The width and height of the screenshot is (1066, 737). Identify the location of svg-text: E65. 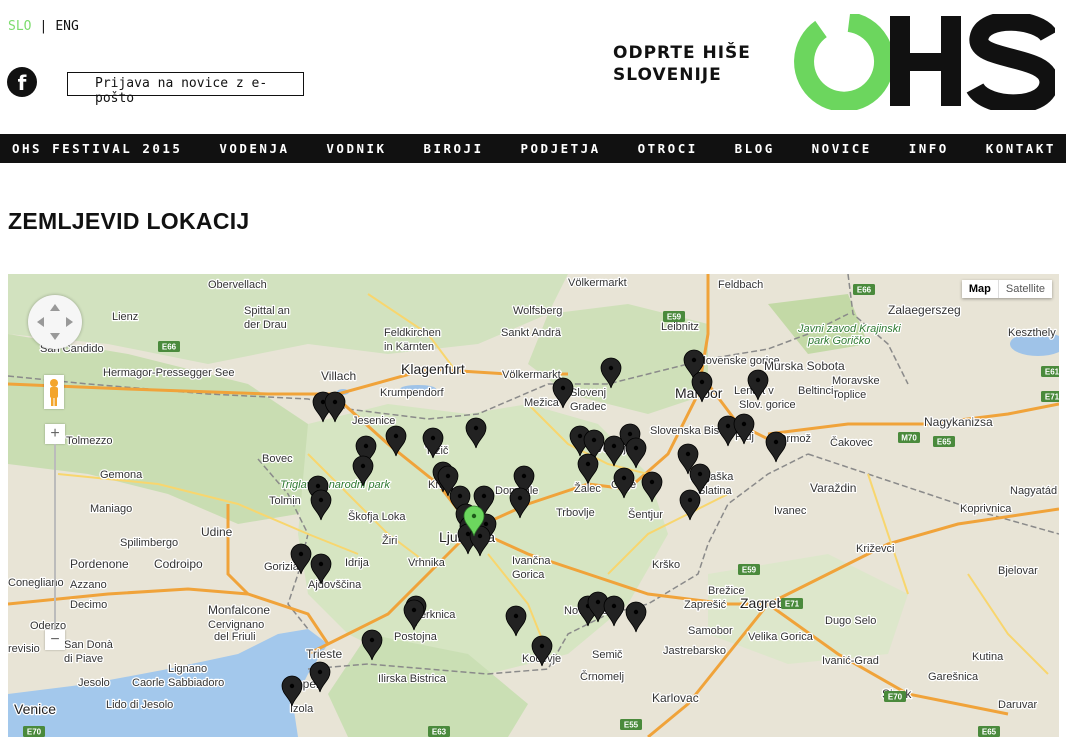
(989, 732).